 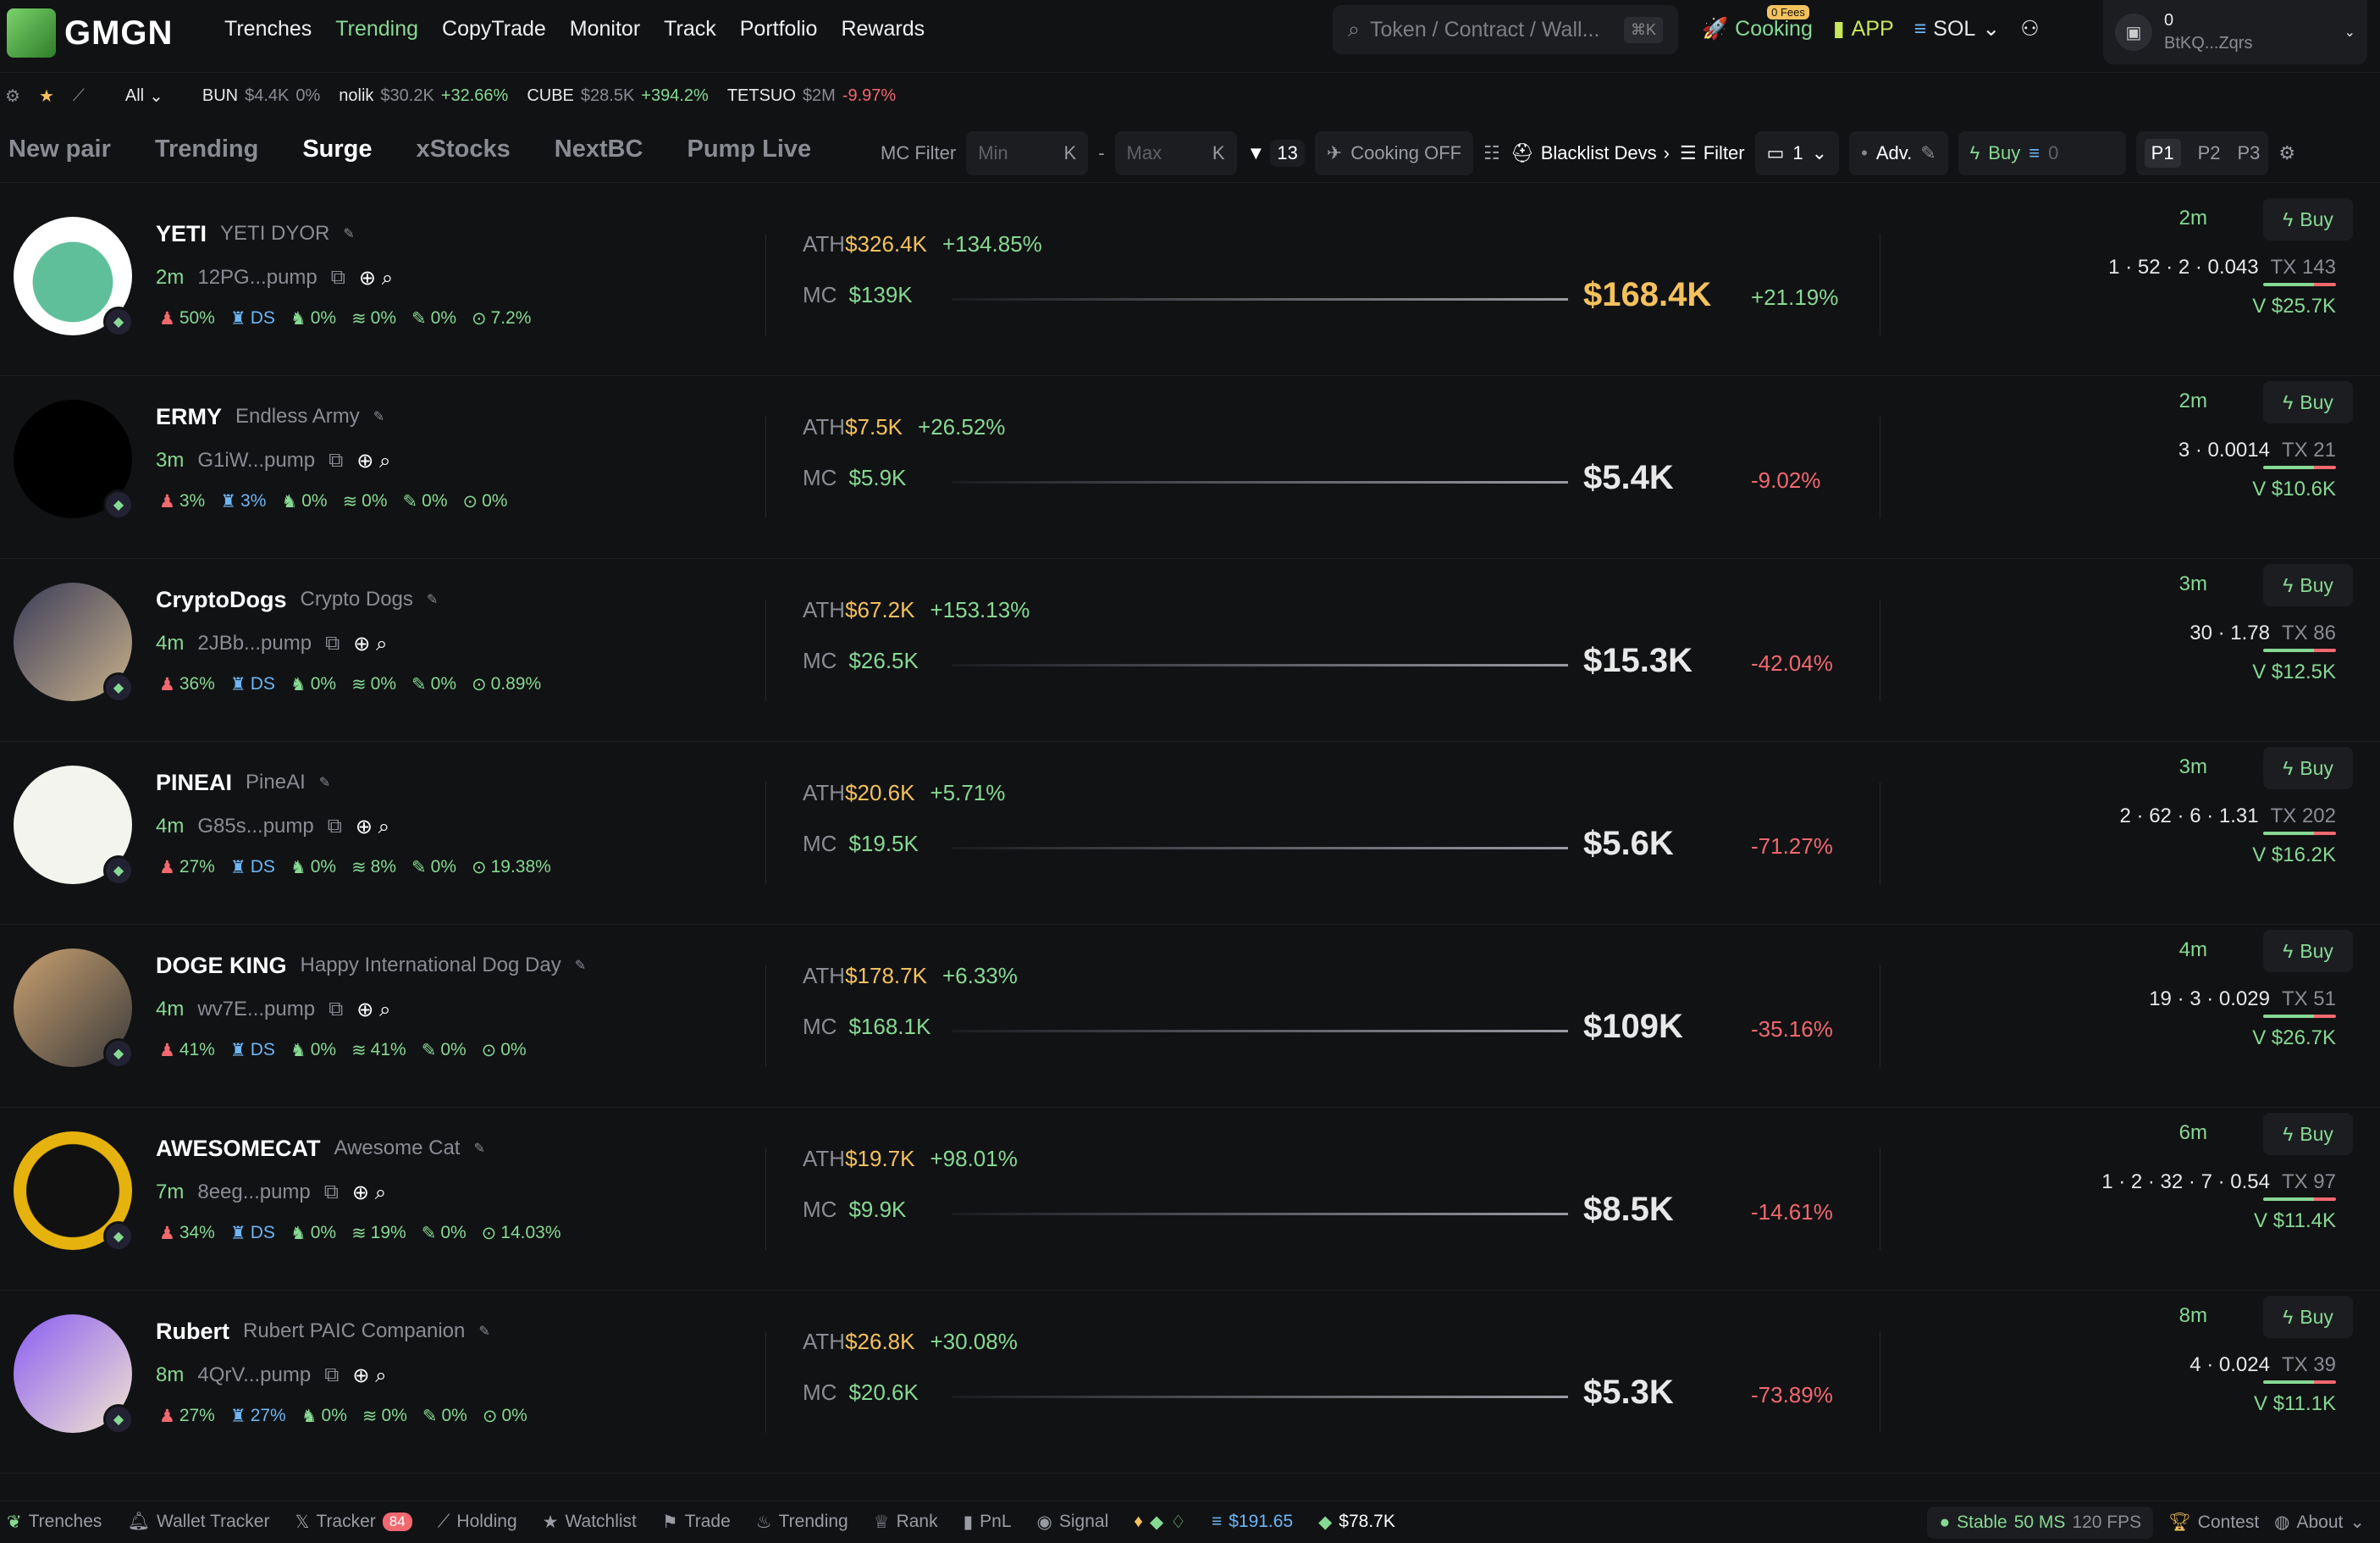 What do you see at coordinates (255, 826) in the screenshot?
I see `token-address: G85s...pump` at bounding box center [255, 826].